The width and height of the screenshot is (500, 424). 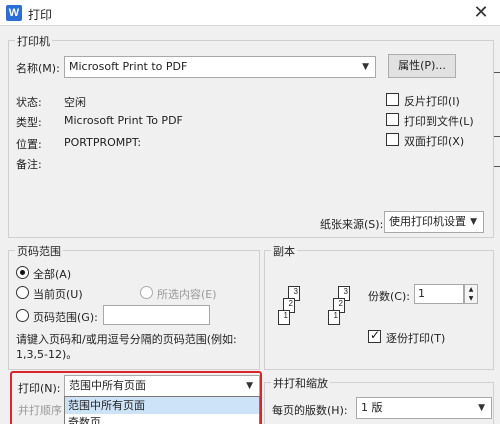 I want to click on page-range-selection-label: 所选内容(E), so click(x=187, y=294).